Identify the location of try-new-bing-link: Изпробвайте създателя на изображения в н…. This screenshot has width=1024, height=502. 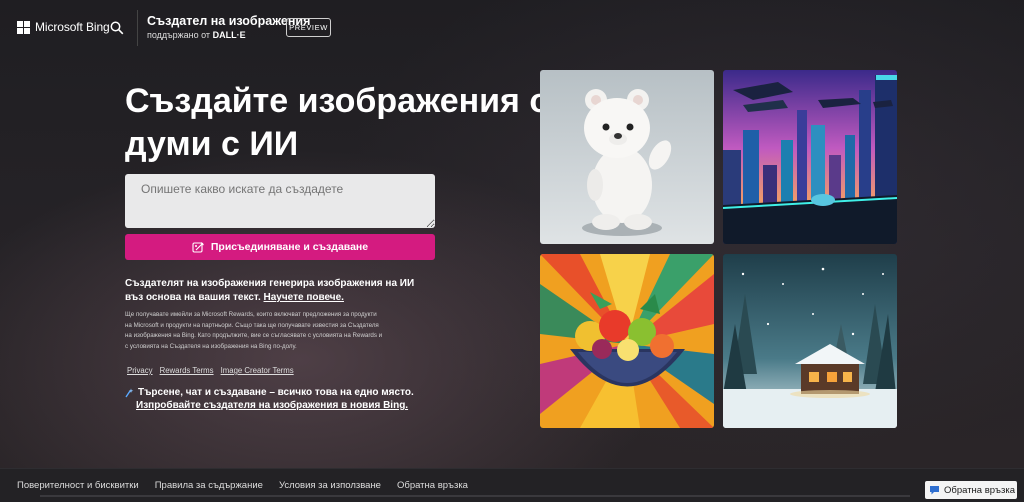
(290, 405).